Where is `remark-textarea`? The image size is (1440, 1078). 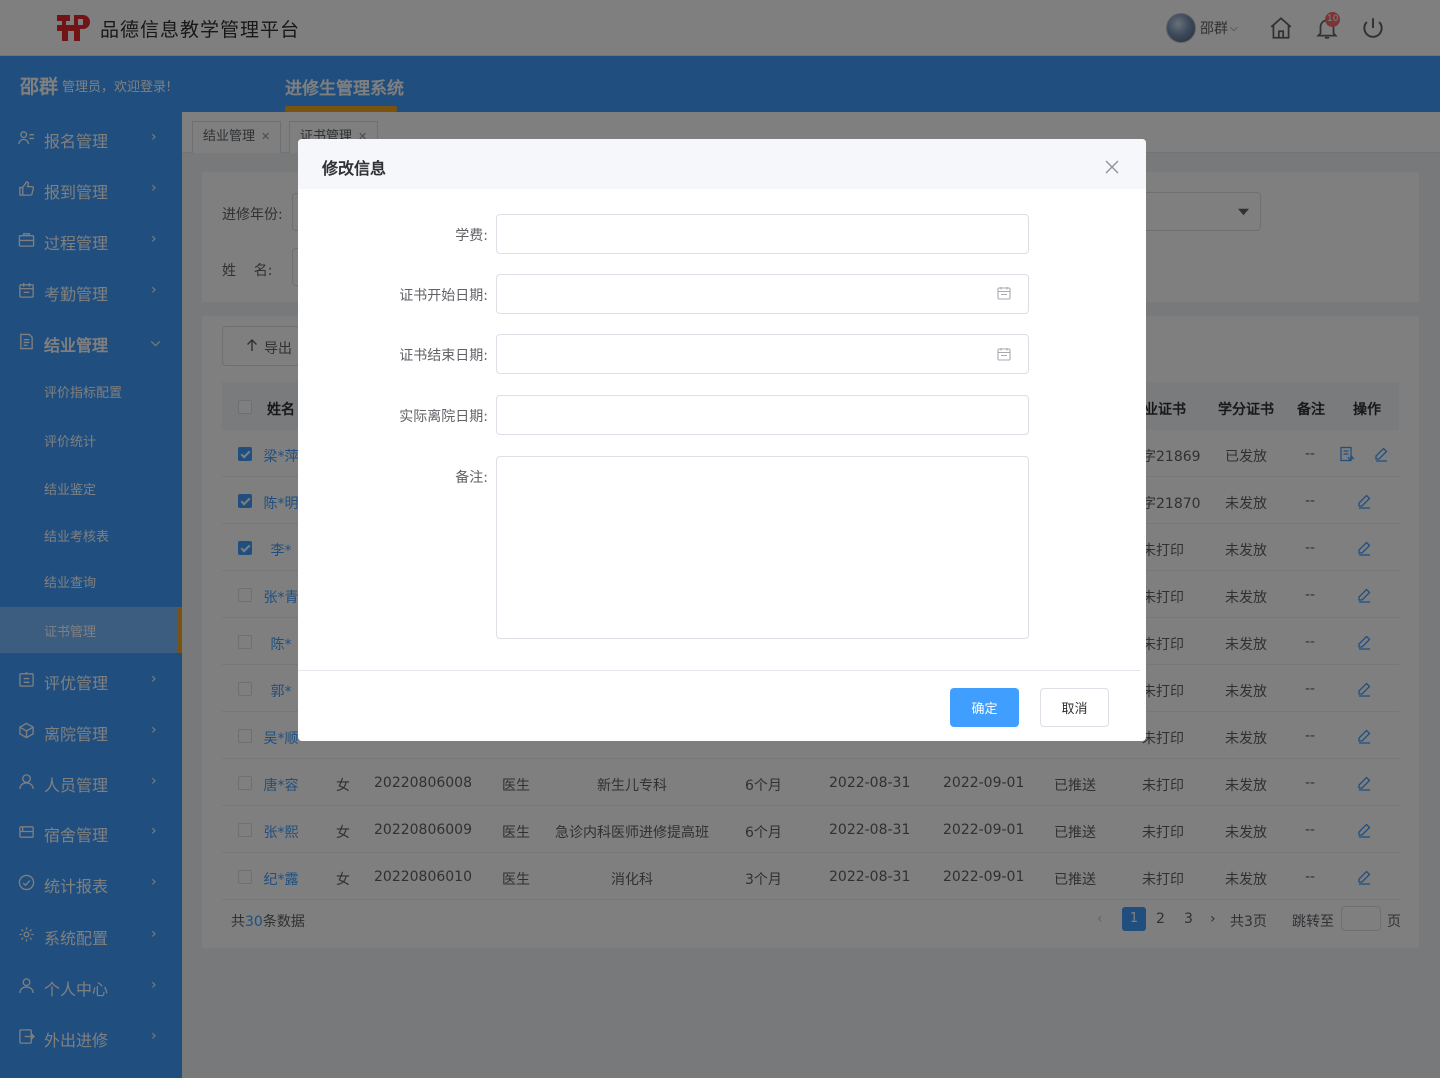
remark-textarea is located at coordinates (762, 547).